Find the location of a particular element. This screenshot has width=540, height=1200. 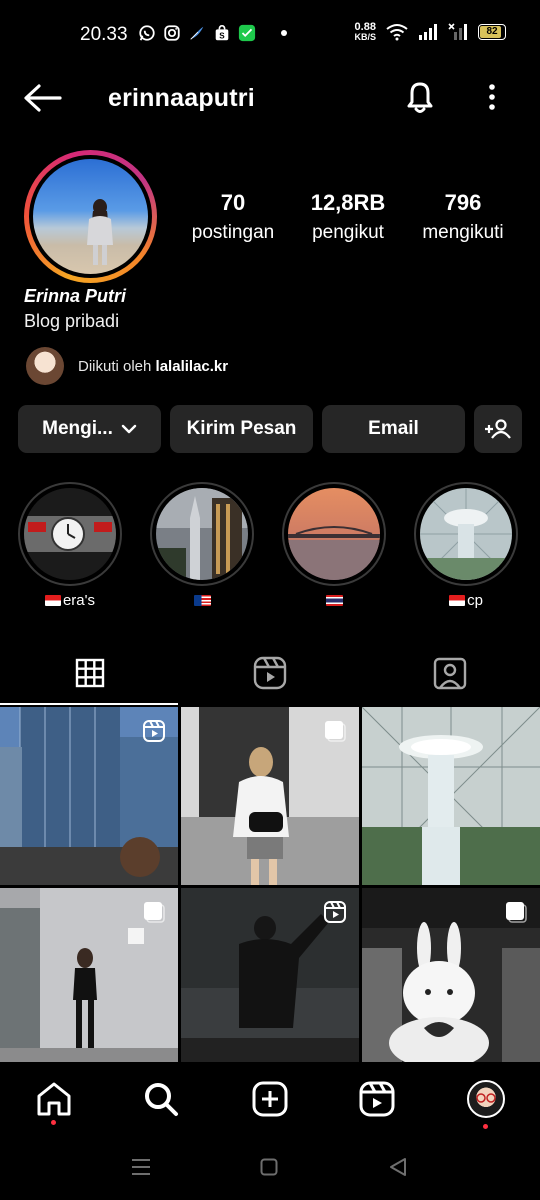

profile-avatar-nav is located at coordinates (486, 1099).